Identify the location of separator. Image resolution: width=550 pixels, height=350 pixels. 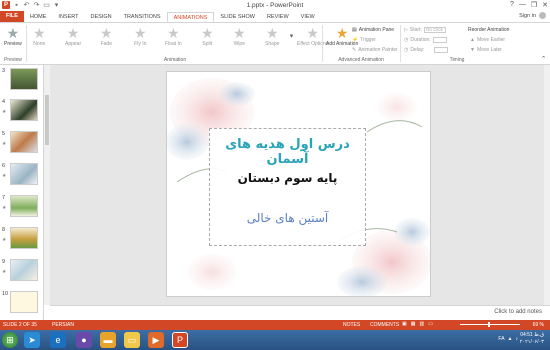
(322, 43).